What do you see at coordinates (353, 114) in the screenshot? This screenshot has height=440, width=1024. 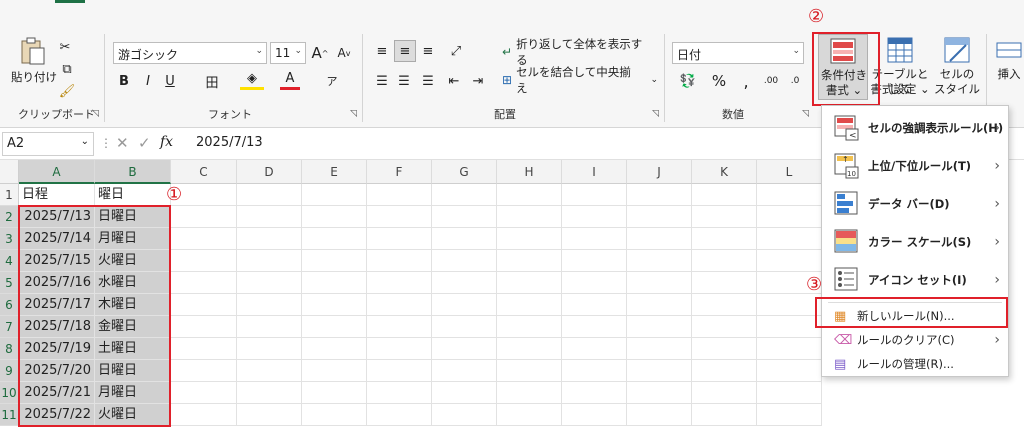 I see `font-dialog-launcher: ◹` at bounding box center [353, 114].